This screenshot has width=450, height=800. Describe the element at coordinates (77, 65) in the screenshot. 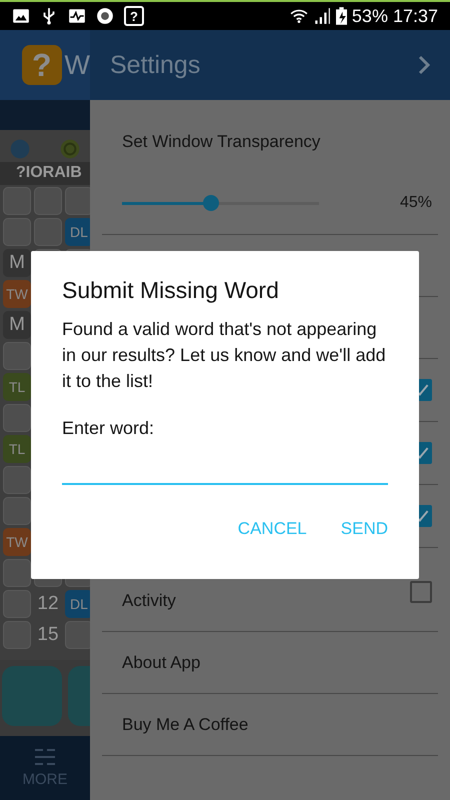

I see `app-title: W` at that location.